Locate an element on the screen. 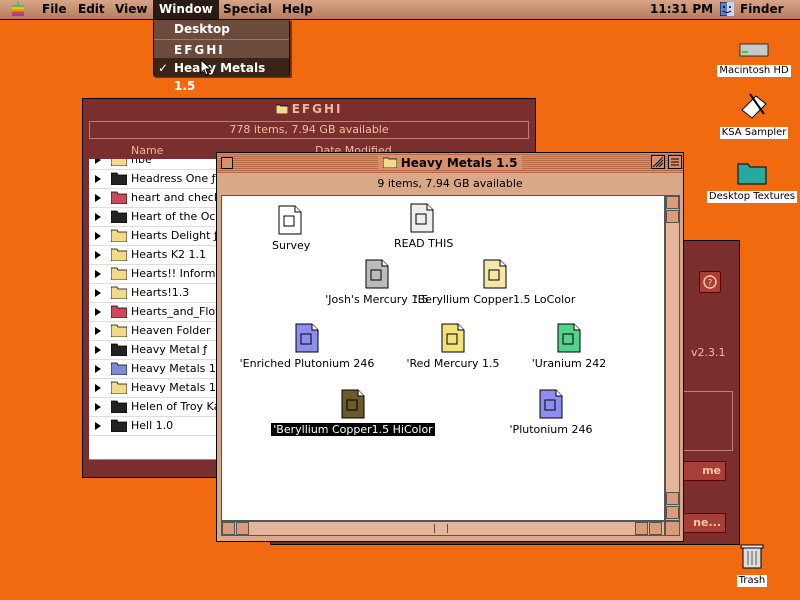 This screenshot has width=800, height=600. file-name: Helen of Troy Kal is located at coordinates (175, 406).